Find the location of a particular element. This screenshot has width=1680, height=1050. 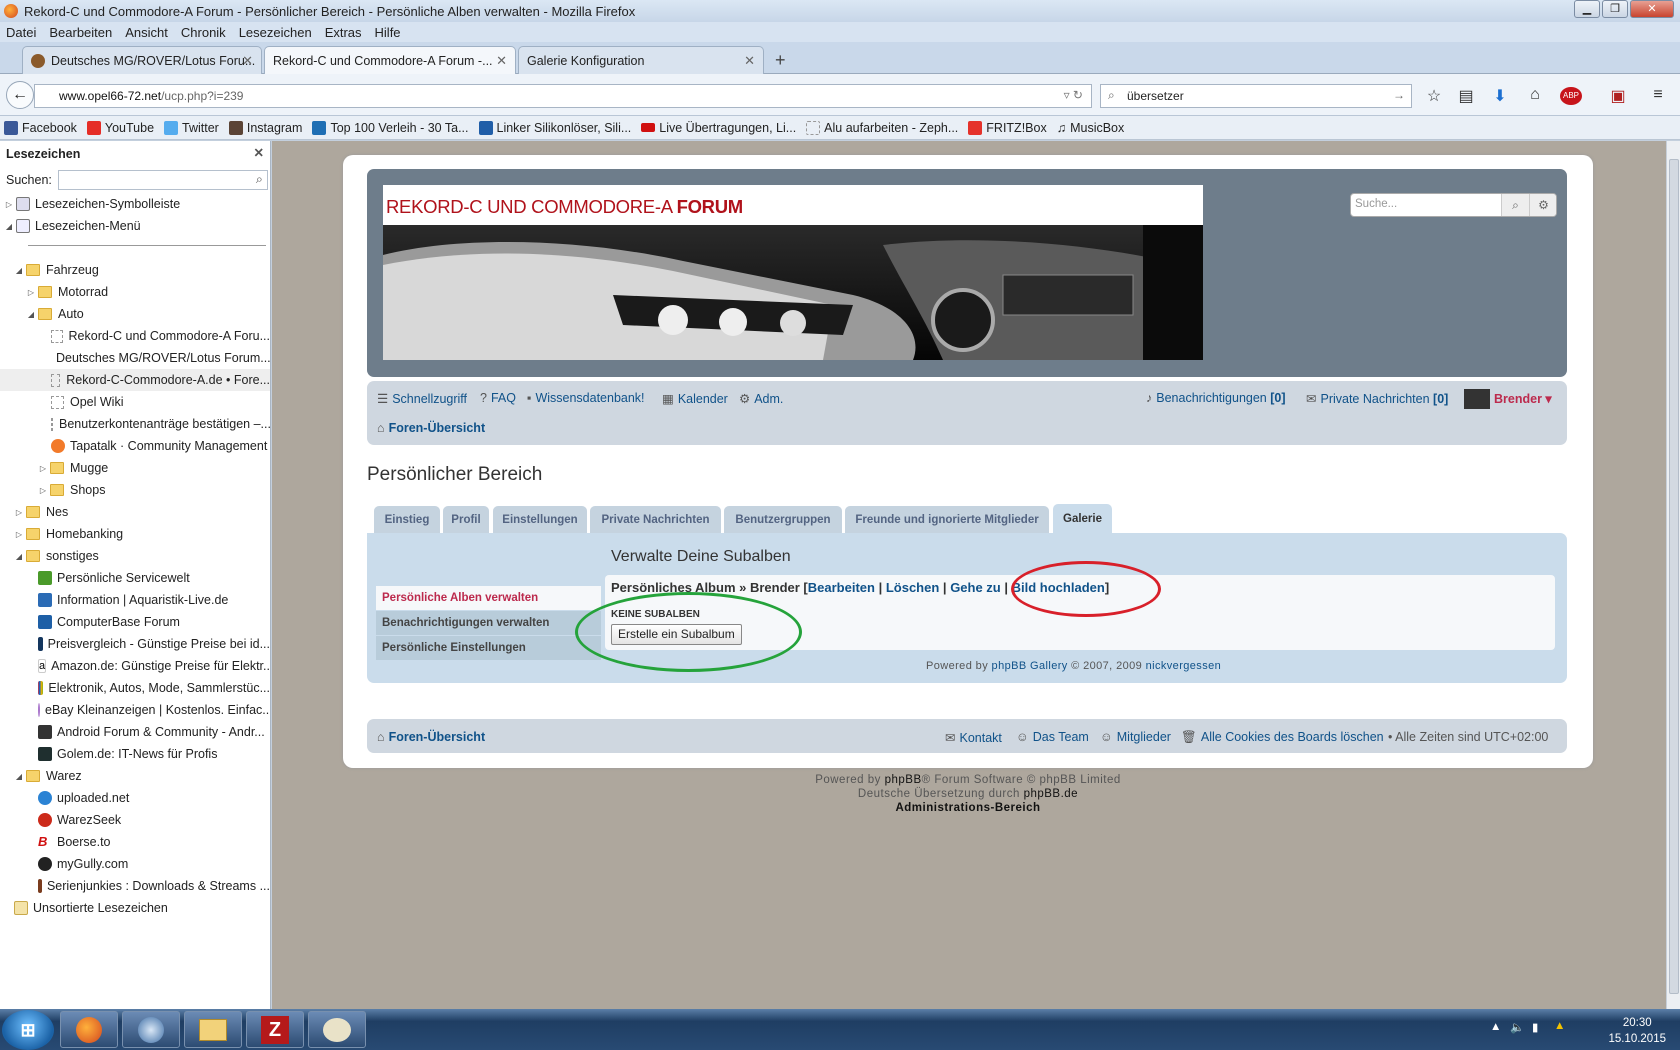

new-tab-button: + is located at coordinates (780, 60).